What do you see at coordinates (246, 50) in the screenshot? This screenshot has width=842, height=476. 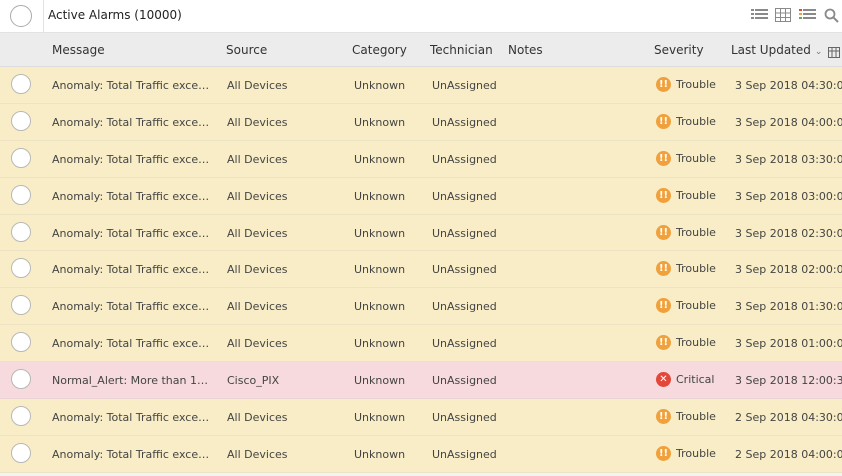 I see `column-header-source: Source` at bounding box center [246, 50].